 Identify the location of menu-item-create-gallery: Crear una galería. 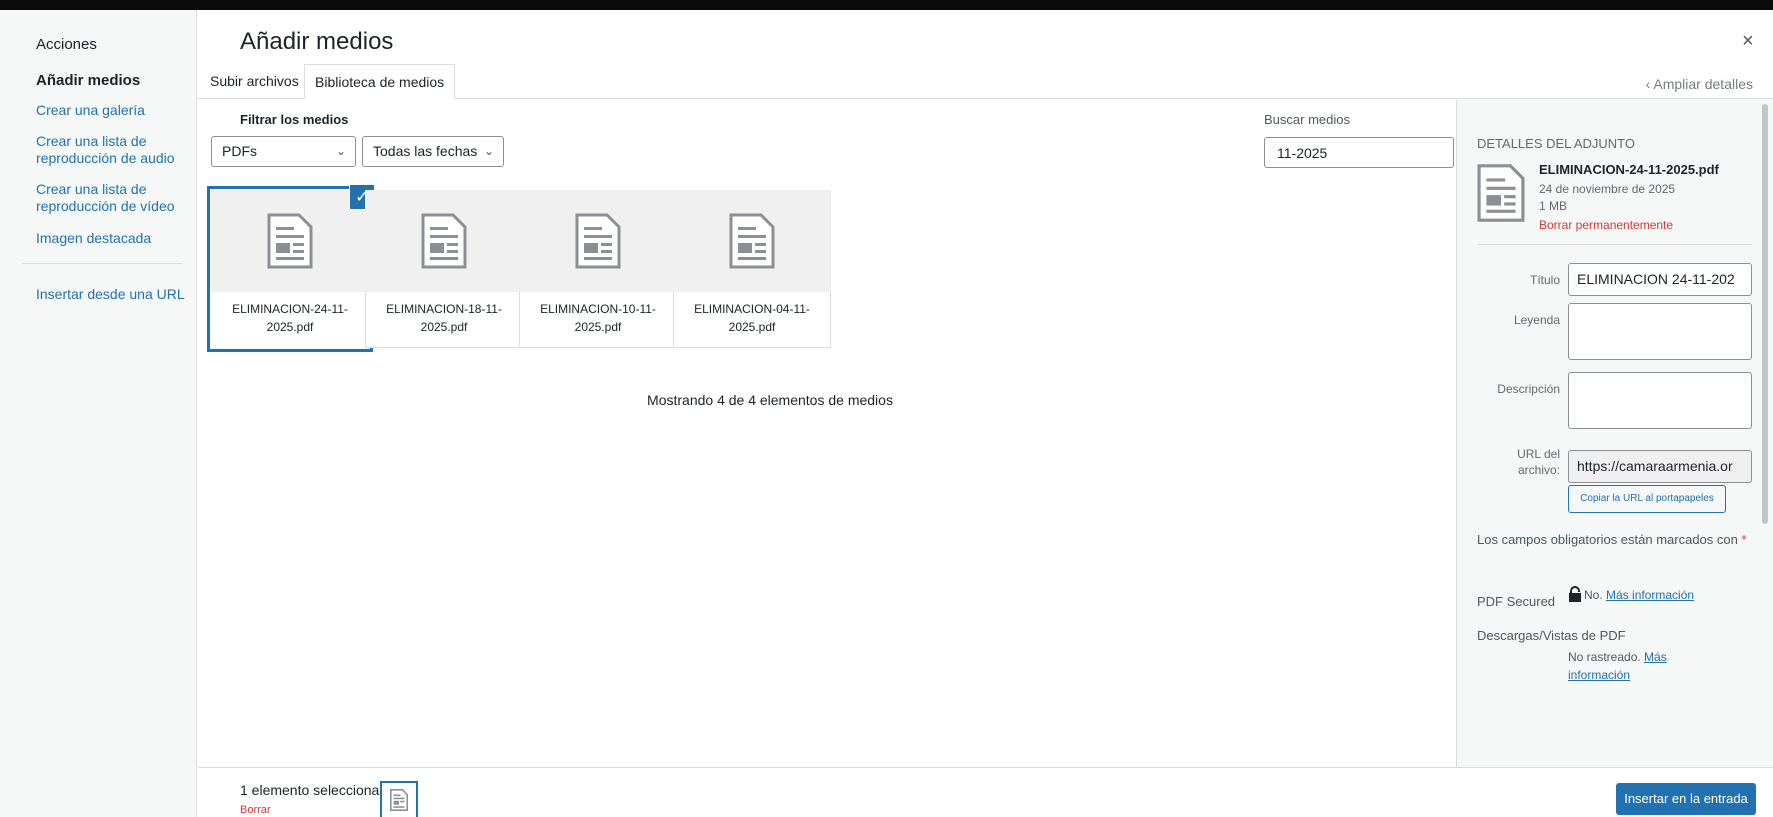
(111, 110).